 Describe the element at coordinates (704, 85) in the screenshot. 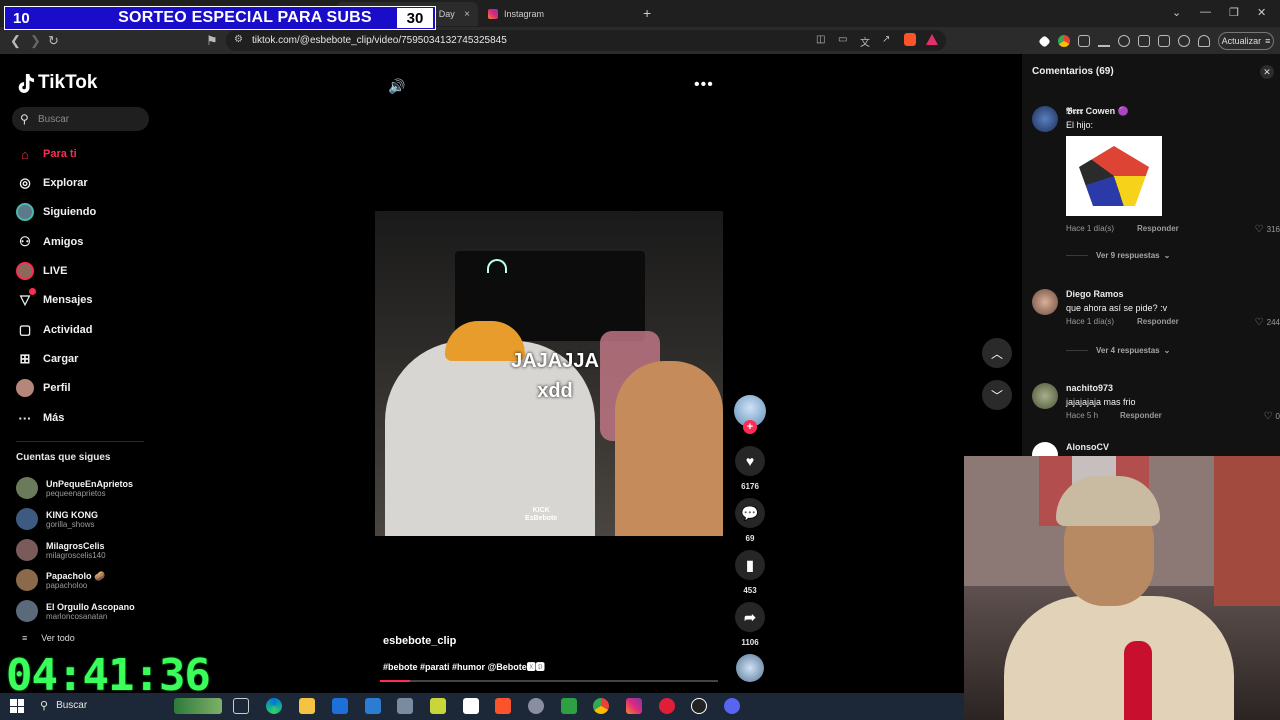

I see `more-options-icon: •••` at that location.